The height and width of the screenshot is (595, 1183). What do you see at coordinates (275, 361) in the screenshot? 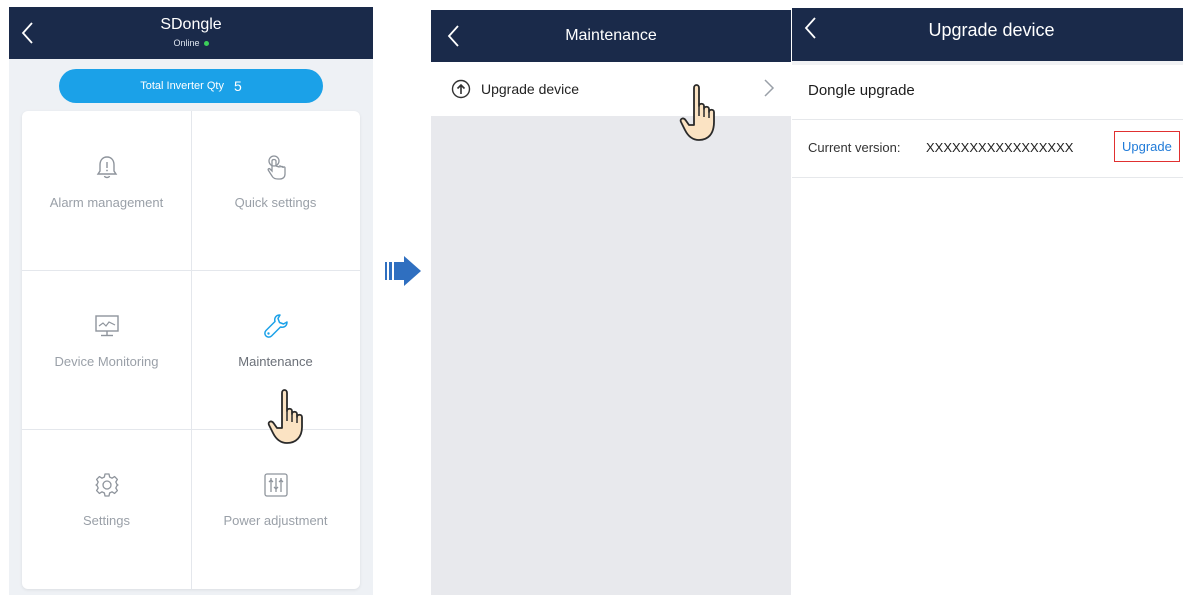
I see `tile-label: Maintenance` at bounding box center [275, 361].